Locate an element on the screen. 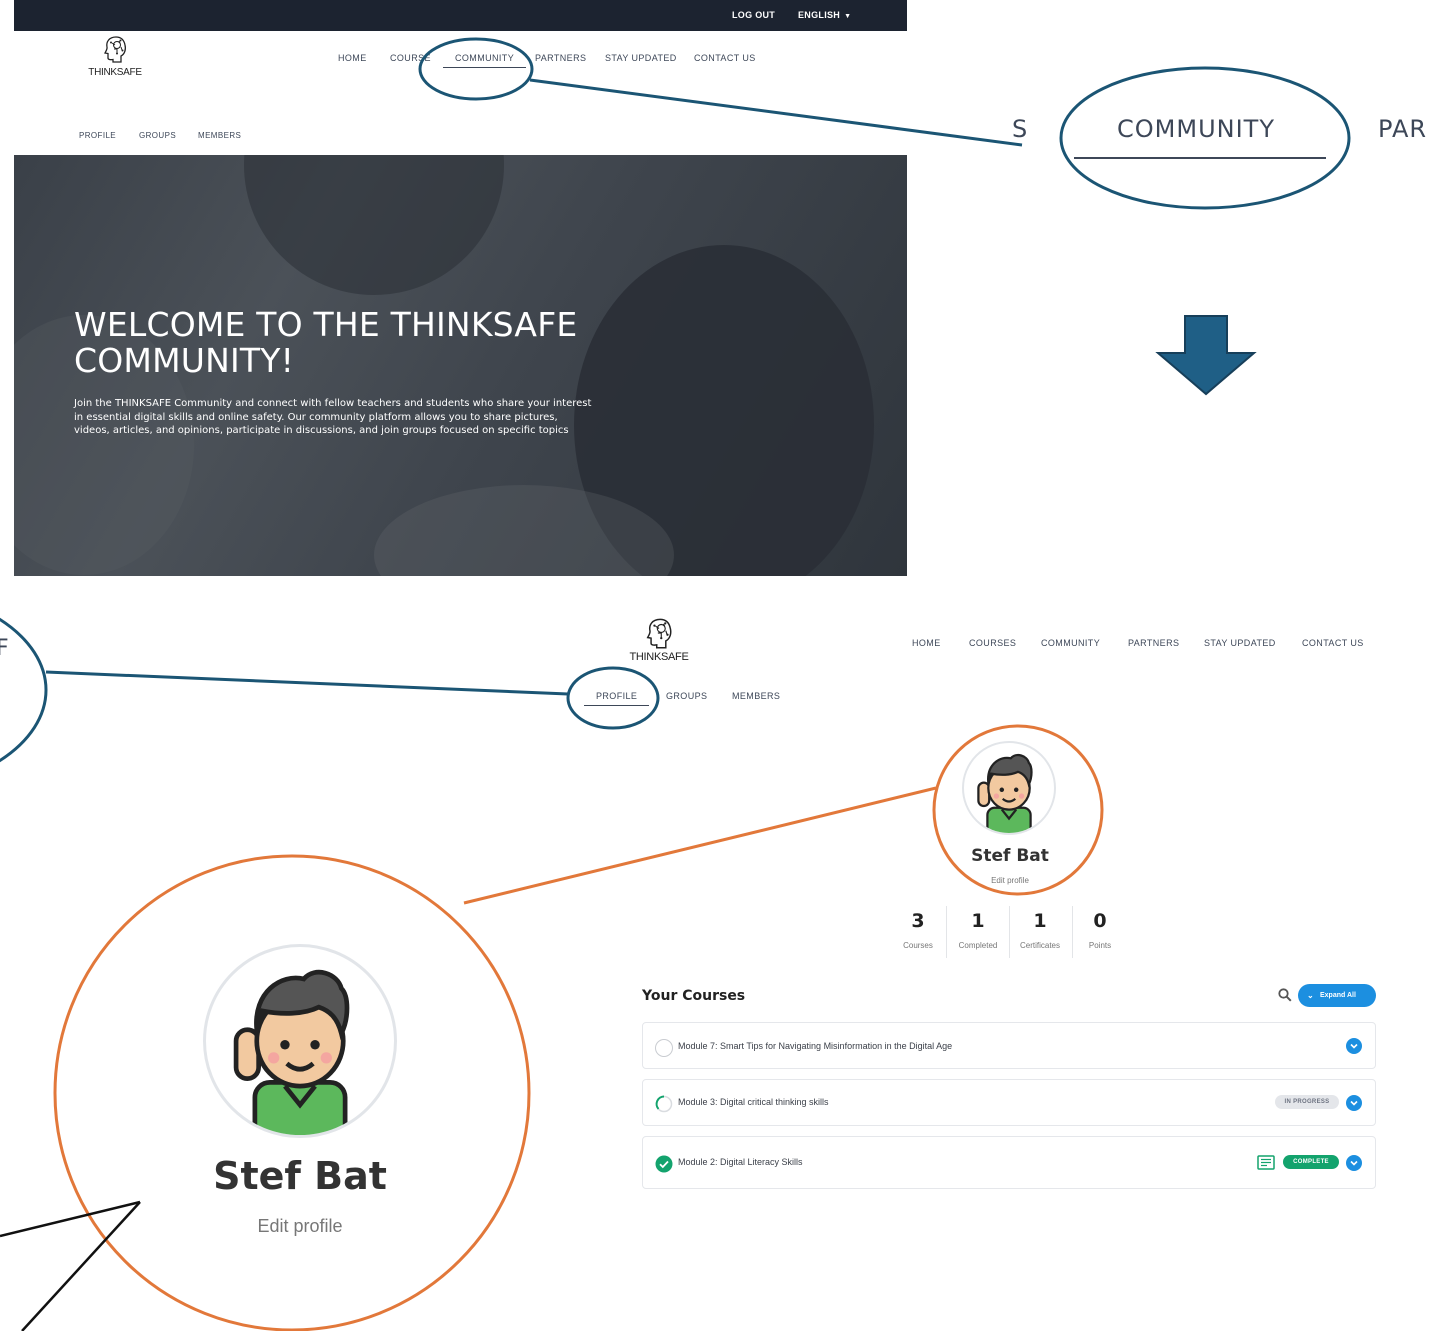 The height and width of the screenshot is (1331, 1438). stat-value: 0 is located at coordinates (1100, 921).